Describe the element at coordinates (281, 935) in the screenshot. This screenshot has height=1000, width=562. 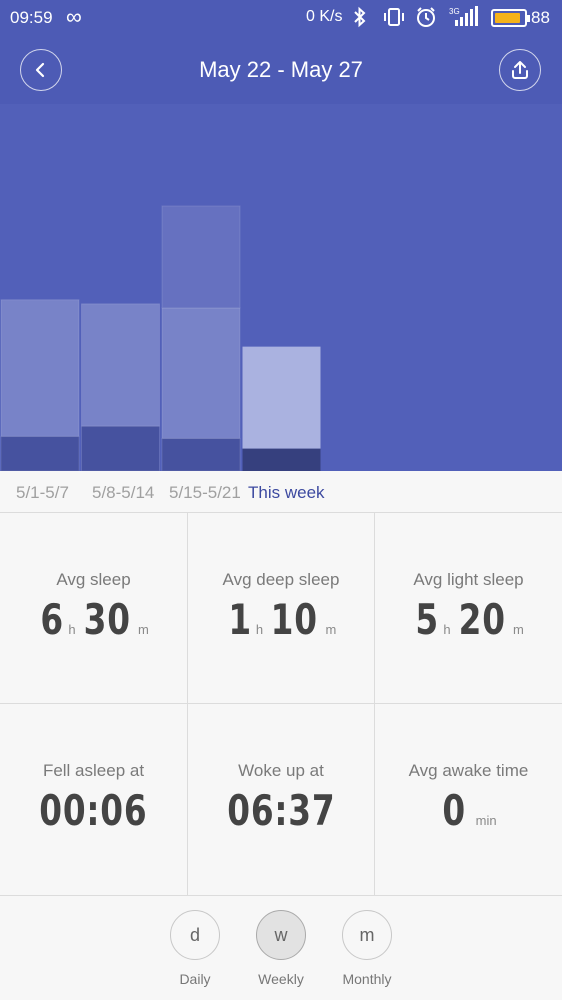
I see `weekly-circle: w` at that location.